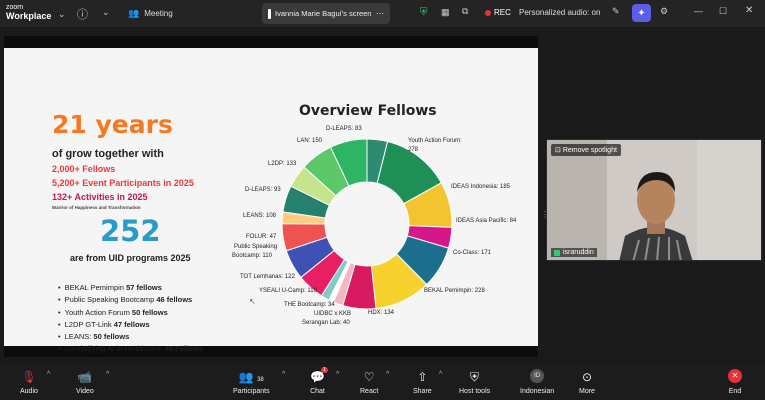 This screenshot has height=400, width=765. Describe the element at coordinates (326, 323) in the screenshot. I see `label-serangan-lab: Serangan Lab: 40` at that location.